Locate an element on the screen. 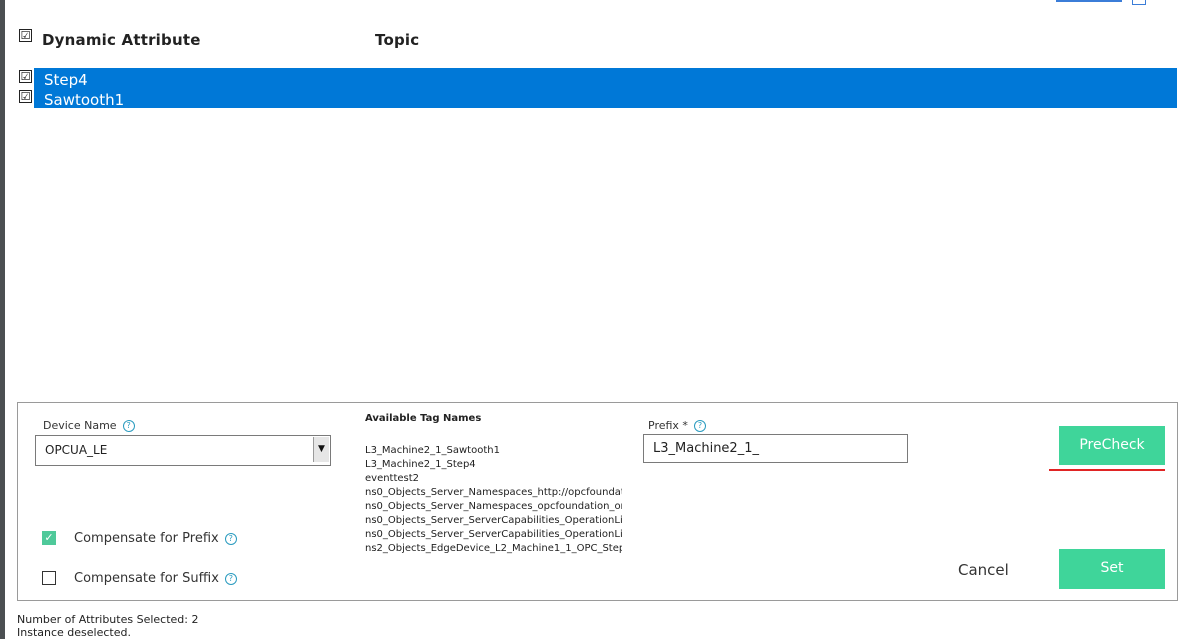  device-name-label: Device Name? is located at coordinates (89, 425).